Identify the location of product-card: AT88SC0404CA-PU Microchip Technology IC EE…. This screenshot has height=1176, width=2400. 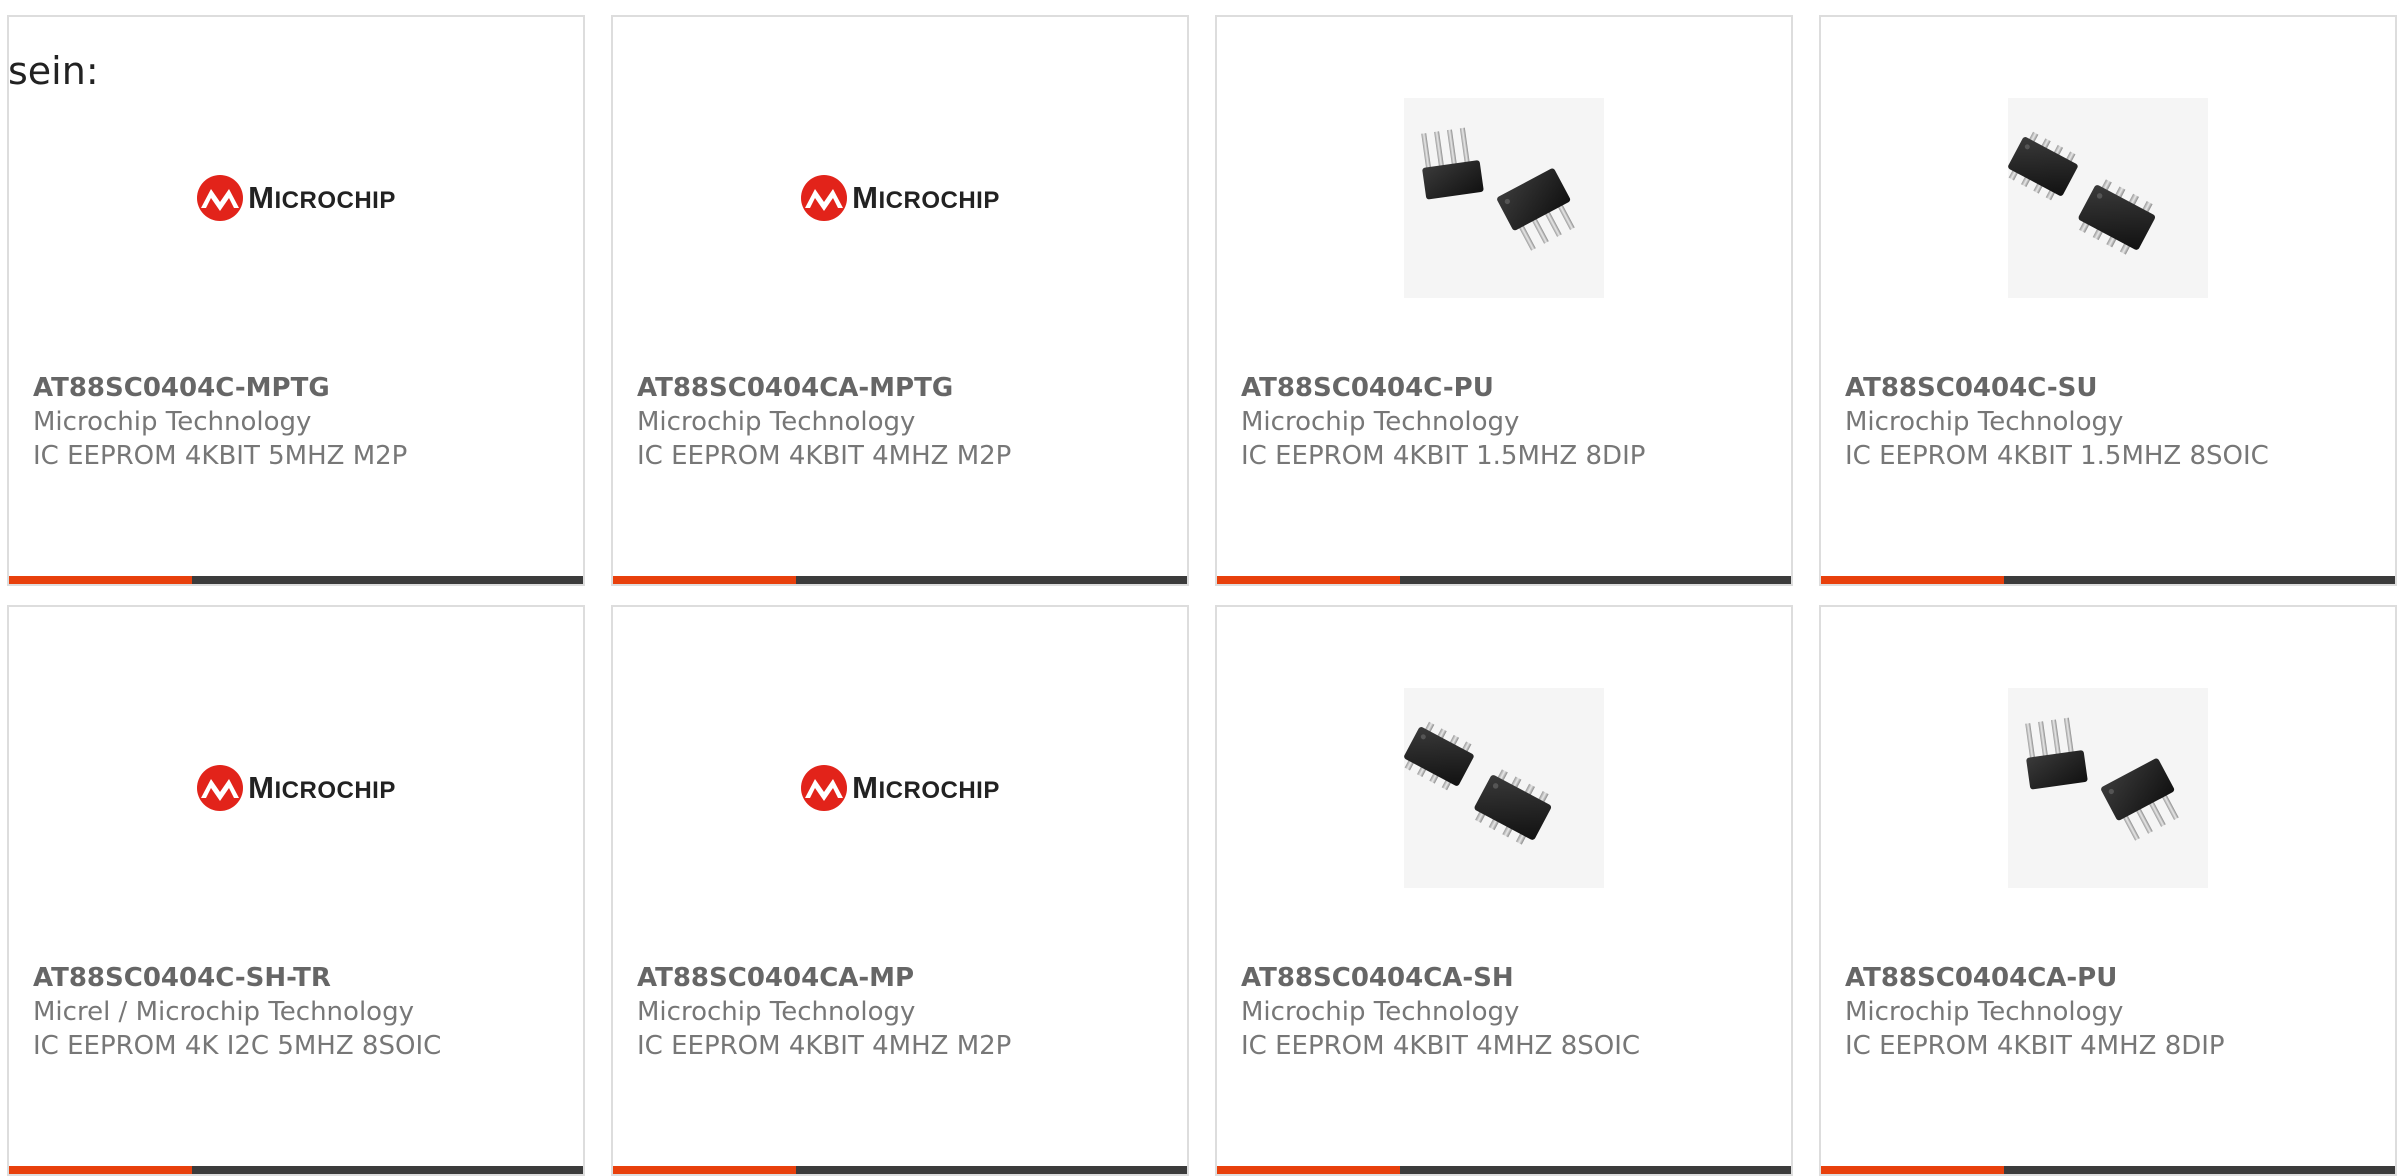
(2108, 890).